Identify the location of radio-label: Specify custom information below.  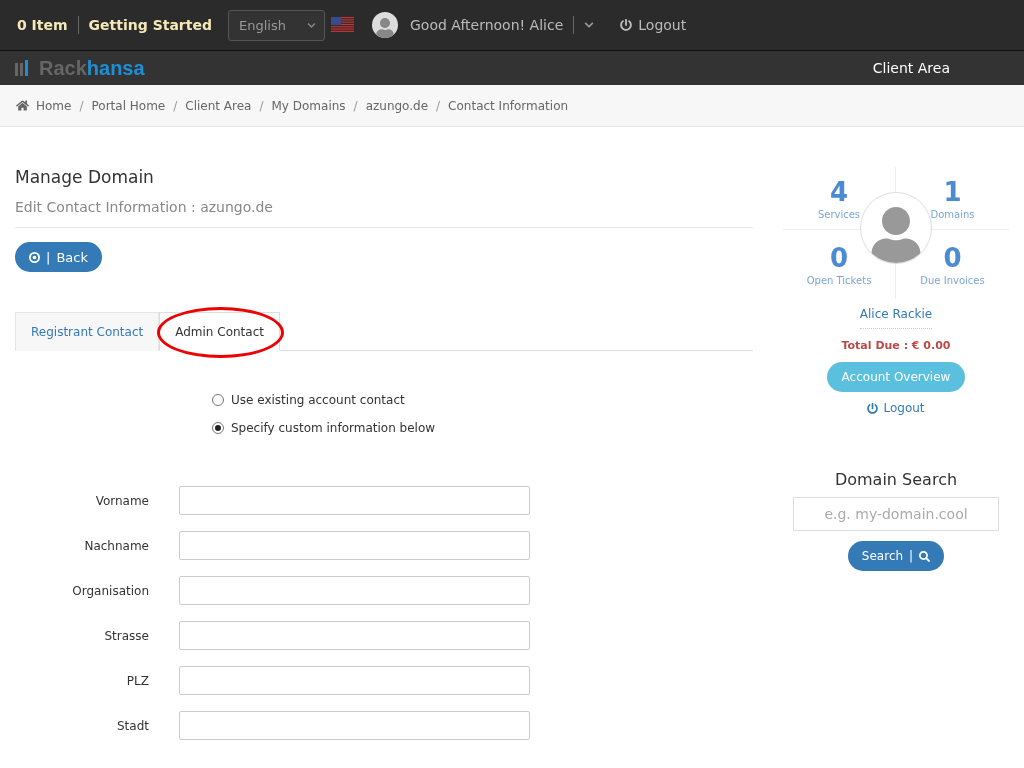
(333, 428).